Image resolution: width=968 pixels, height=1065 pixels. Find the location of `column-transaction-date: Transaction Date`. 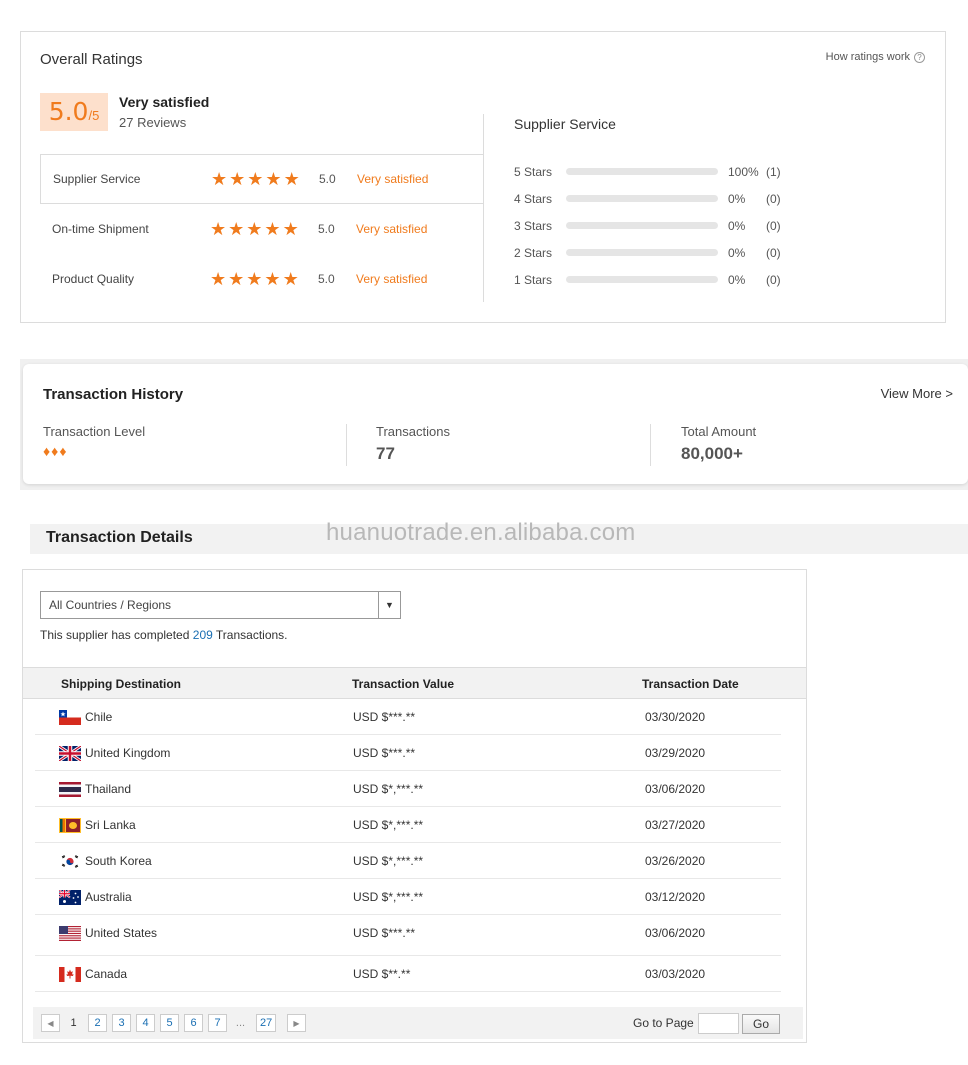

column-transaction-date: Transaction Date is located at coordinates (690, 684).